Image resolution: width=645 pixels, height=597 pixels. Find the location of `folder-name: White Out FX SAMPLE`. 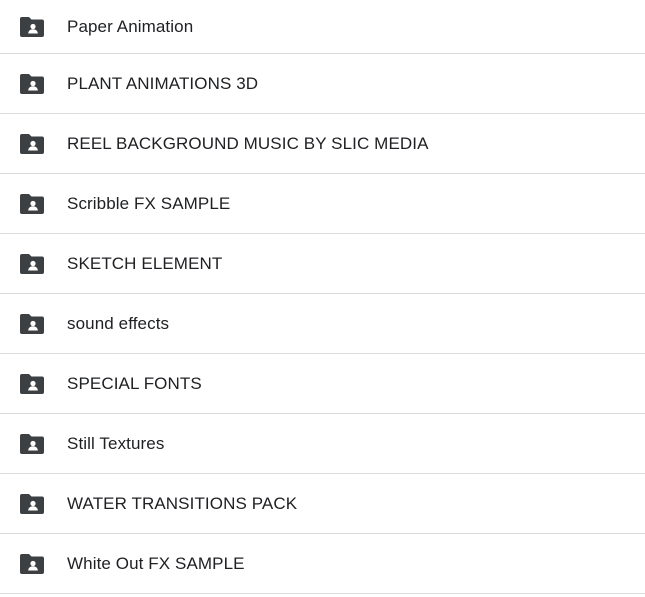

folder-name: White Out FX SAMPLE is located at coordinates (156, 563).